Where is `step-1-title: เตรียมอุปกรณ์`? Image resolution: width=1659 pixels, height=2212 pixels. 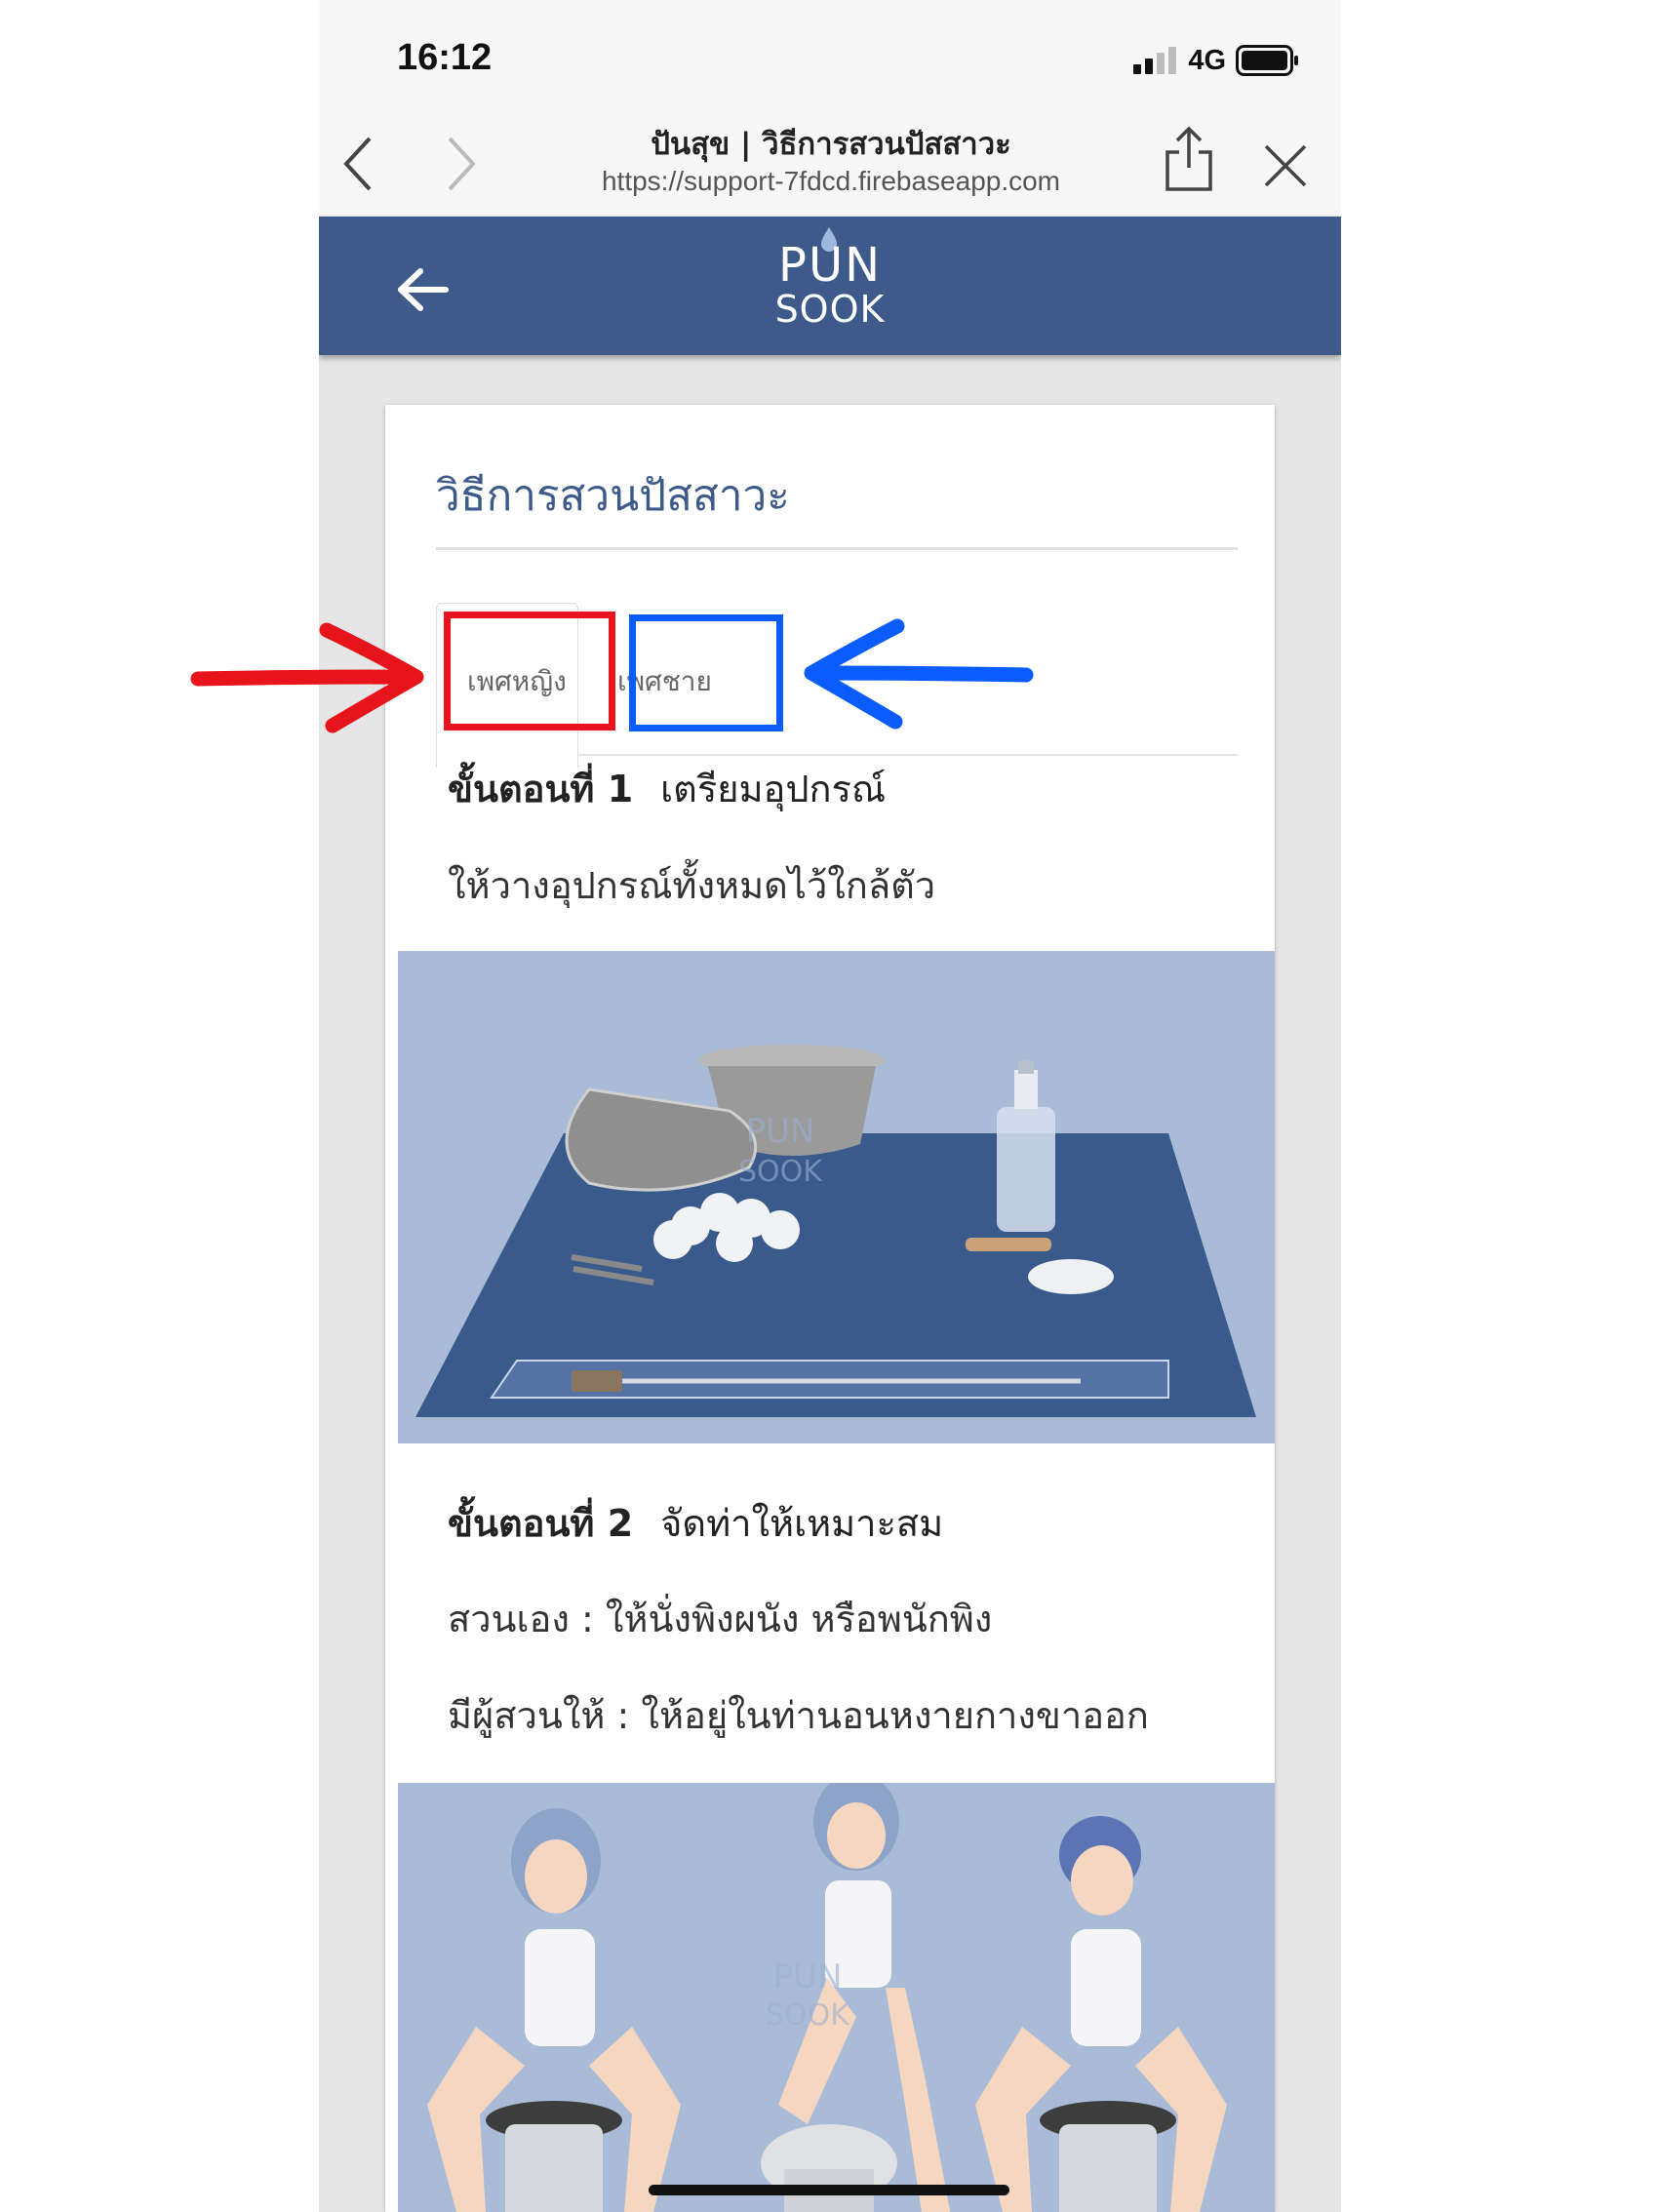 step-1-title: เตรียมอุปกรณ์ is located at coordinates (773, 789).